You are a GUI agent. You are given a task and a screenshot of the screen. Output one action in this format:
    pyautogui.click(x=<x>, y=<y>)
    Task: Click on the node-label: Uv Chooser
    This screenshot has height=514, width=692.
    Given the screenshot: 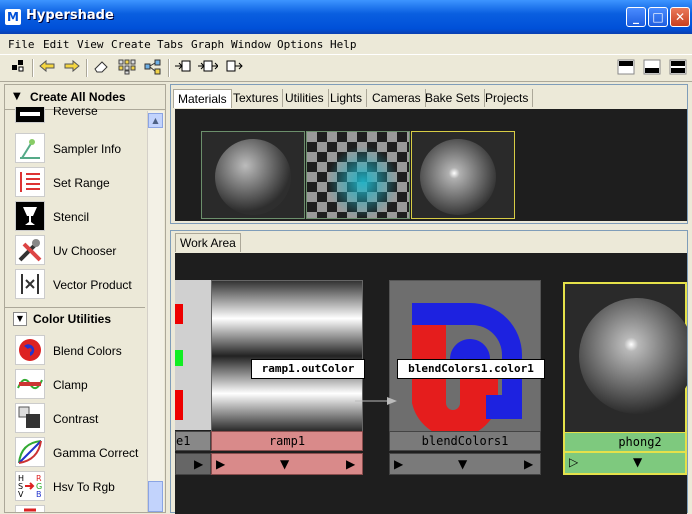 What is the action you would take?
    pyautogui.click(x=85, y=251)
    